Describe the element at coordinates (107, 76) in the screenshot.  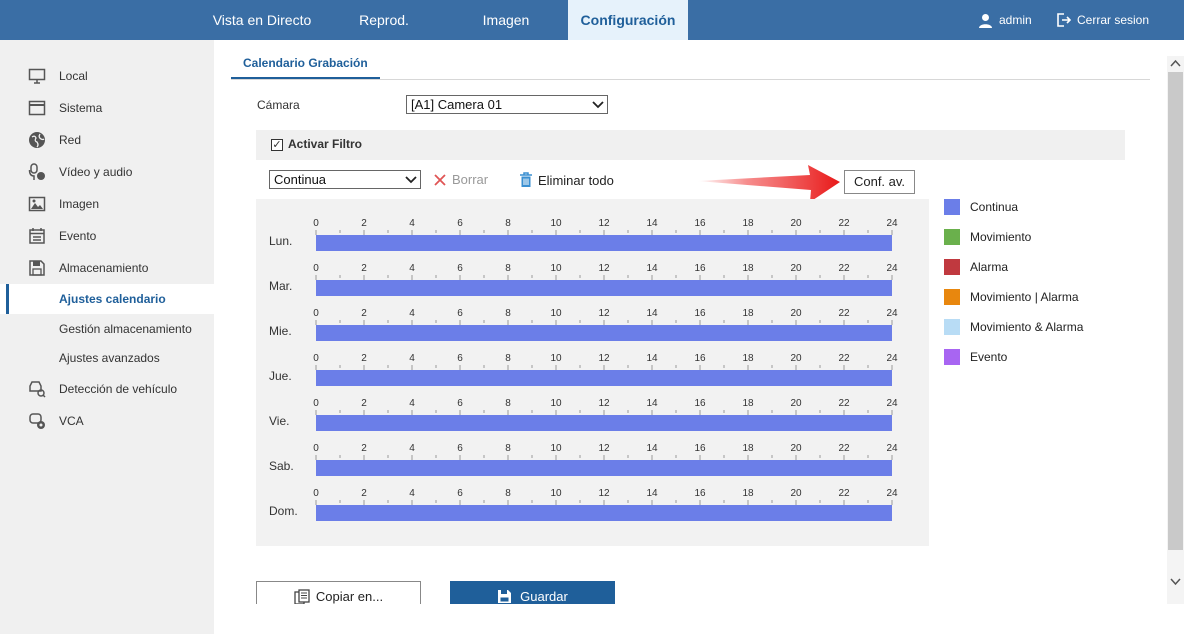
I see `sidebar-item-local: Local` at that location.